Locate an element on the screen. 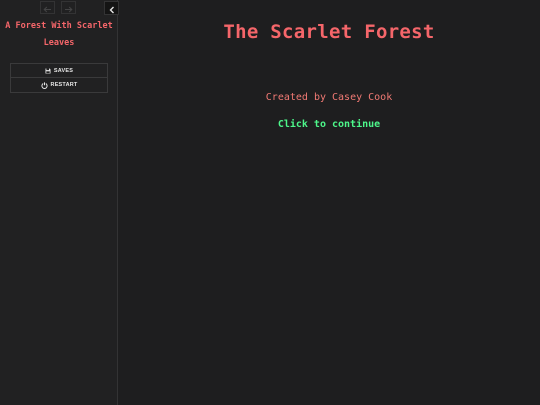  sidebar-menu: SAVES RESTART is located at coordinates (59, 78).